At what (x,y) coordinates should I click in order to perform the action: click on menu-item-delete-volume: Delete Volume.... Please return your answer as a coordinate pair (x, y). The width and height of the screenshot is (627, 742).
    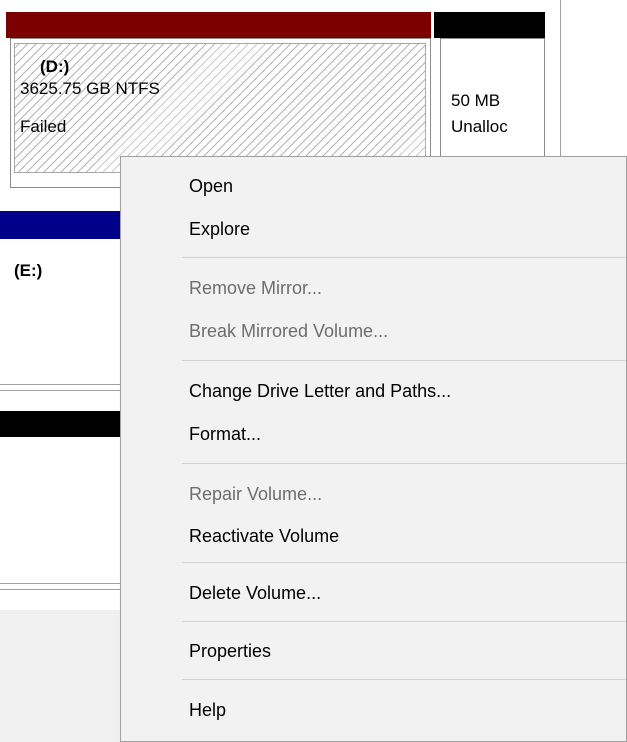
    Looking at the image, I should click on (373, 593).